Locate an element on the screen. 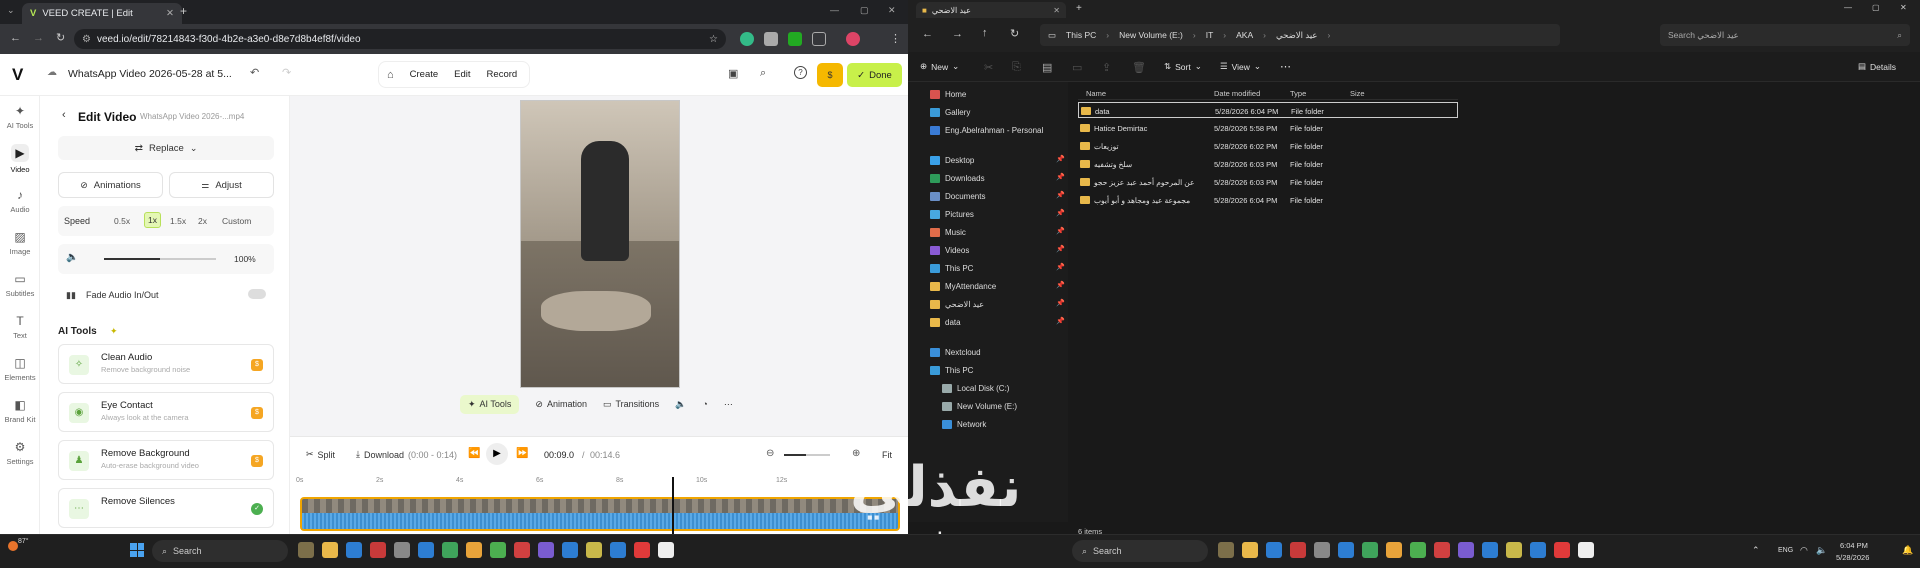  profile-avatar is located at coordinates (853, 39).